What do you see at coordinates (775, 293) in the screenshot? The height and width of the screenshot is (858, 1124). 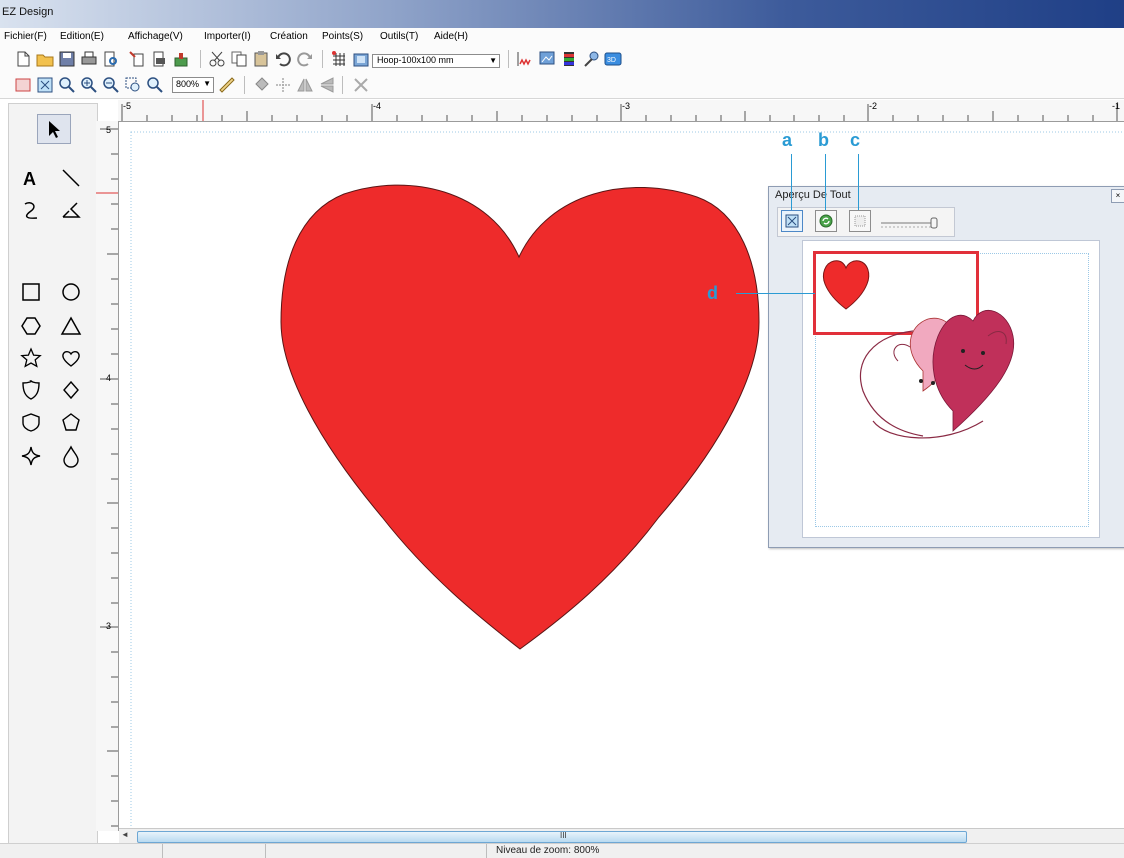 I see `callout-line-d` at bounding box center [775, 293].